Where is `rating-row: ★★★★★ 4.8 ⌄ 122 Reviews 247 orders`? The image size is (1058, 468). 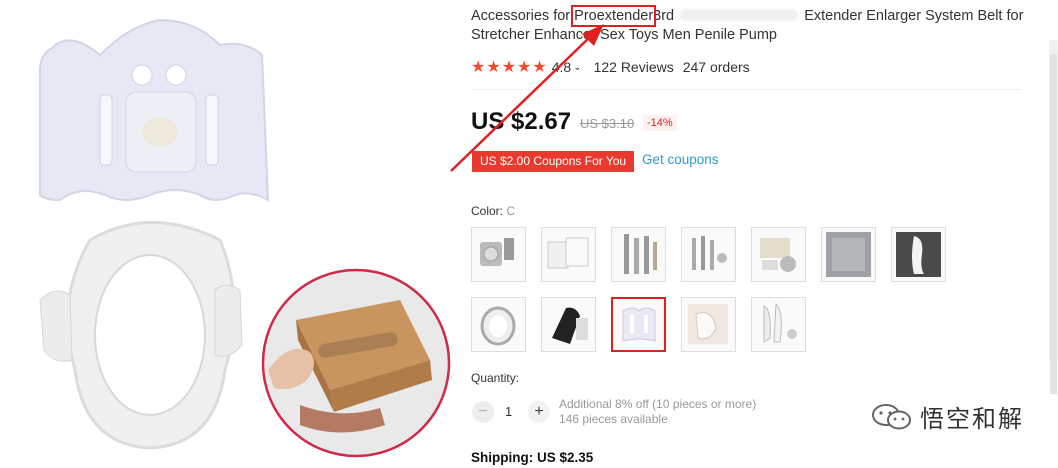 rating-row: ★★★★★ 4.8 ⌄ 122 Reviews 247 orders is located at coordinates (610, 67).